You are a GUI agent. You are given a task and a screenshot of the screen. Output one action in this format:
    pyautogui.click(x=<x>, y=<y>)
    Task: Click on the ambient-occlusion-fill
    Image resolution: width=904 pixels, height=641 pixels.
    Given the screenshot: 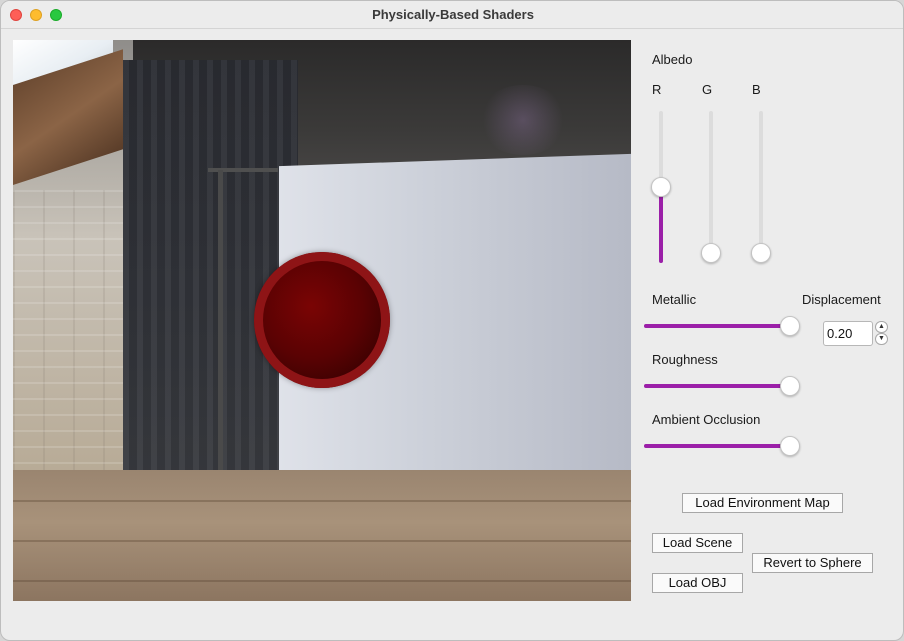 What is the action you would take?
    pyautogui.click(x=717, y=446)
    